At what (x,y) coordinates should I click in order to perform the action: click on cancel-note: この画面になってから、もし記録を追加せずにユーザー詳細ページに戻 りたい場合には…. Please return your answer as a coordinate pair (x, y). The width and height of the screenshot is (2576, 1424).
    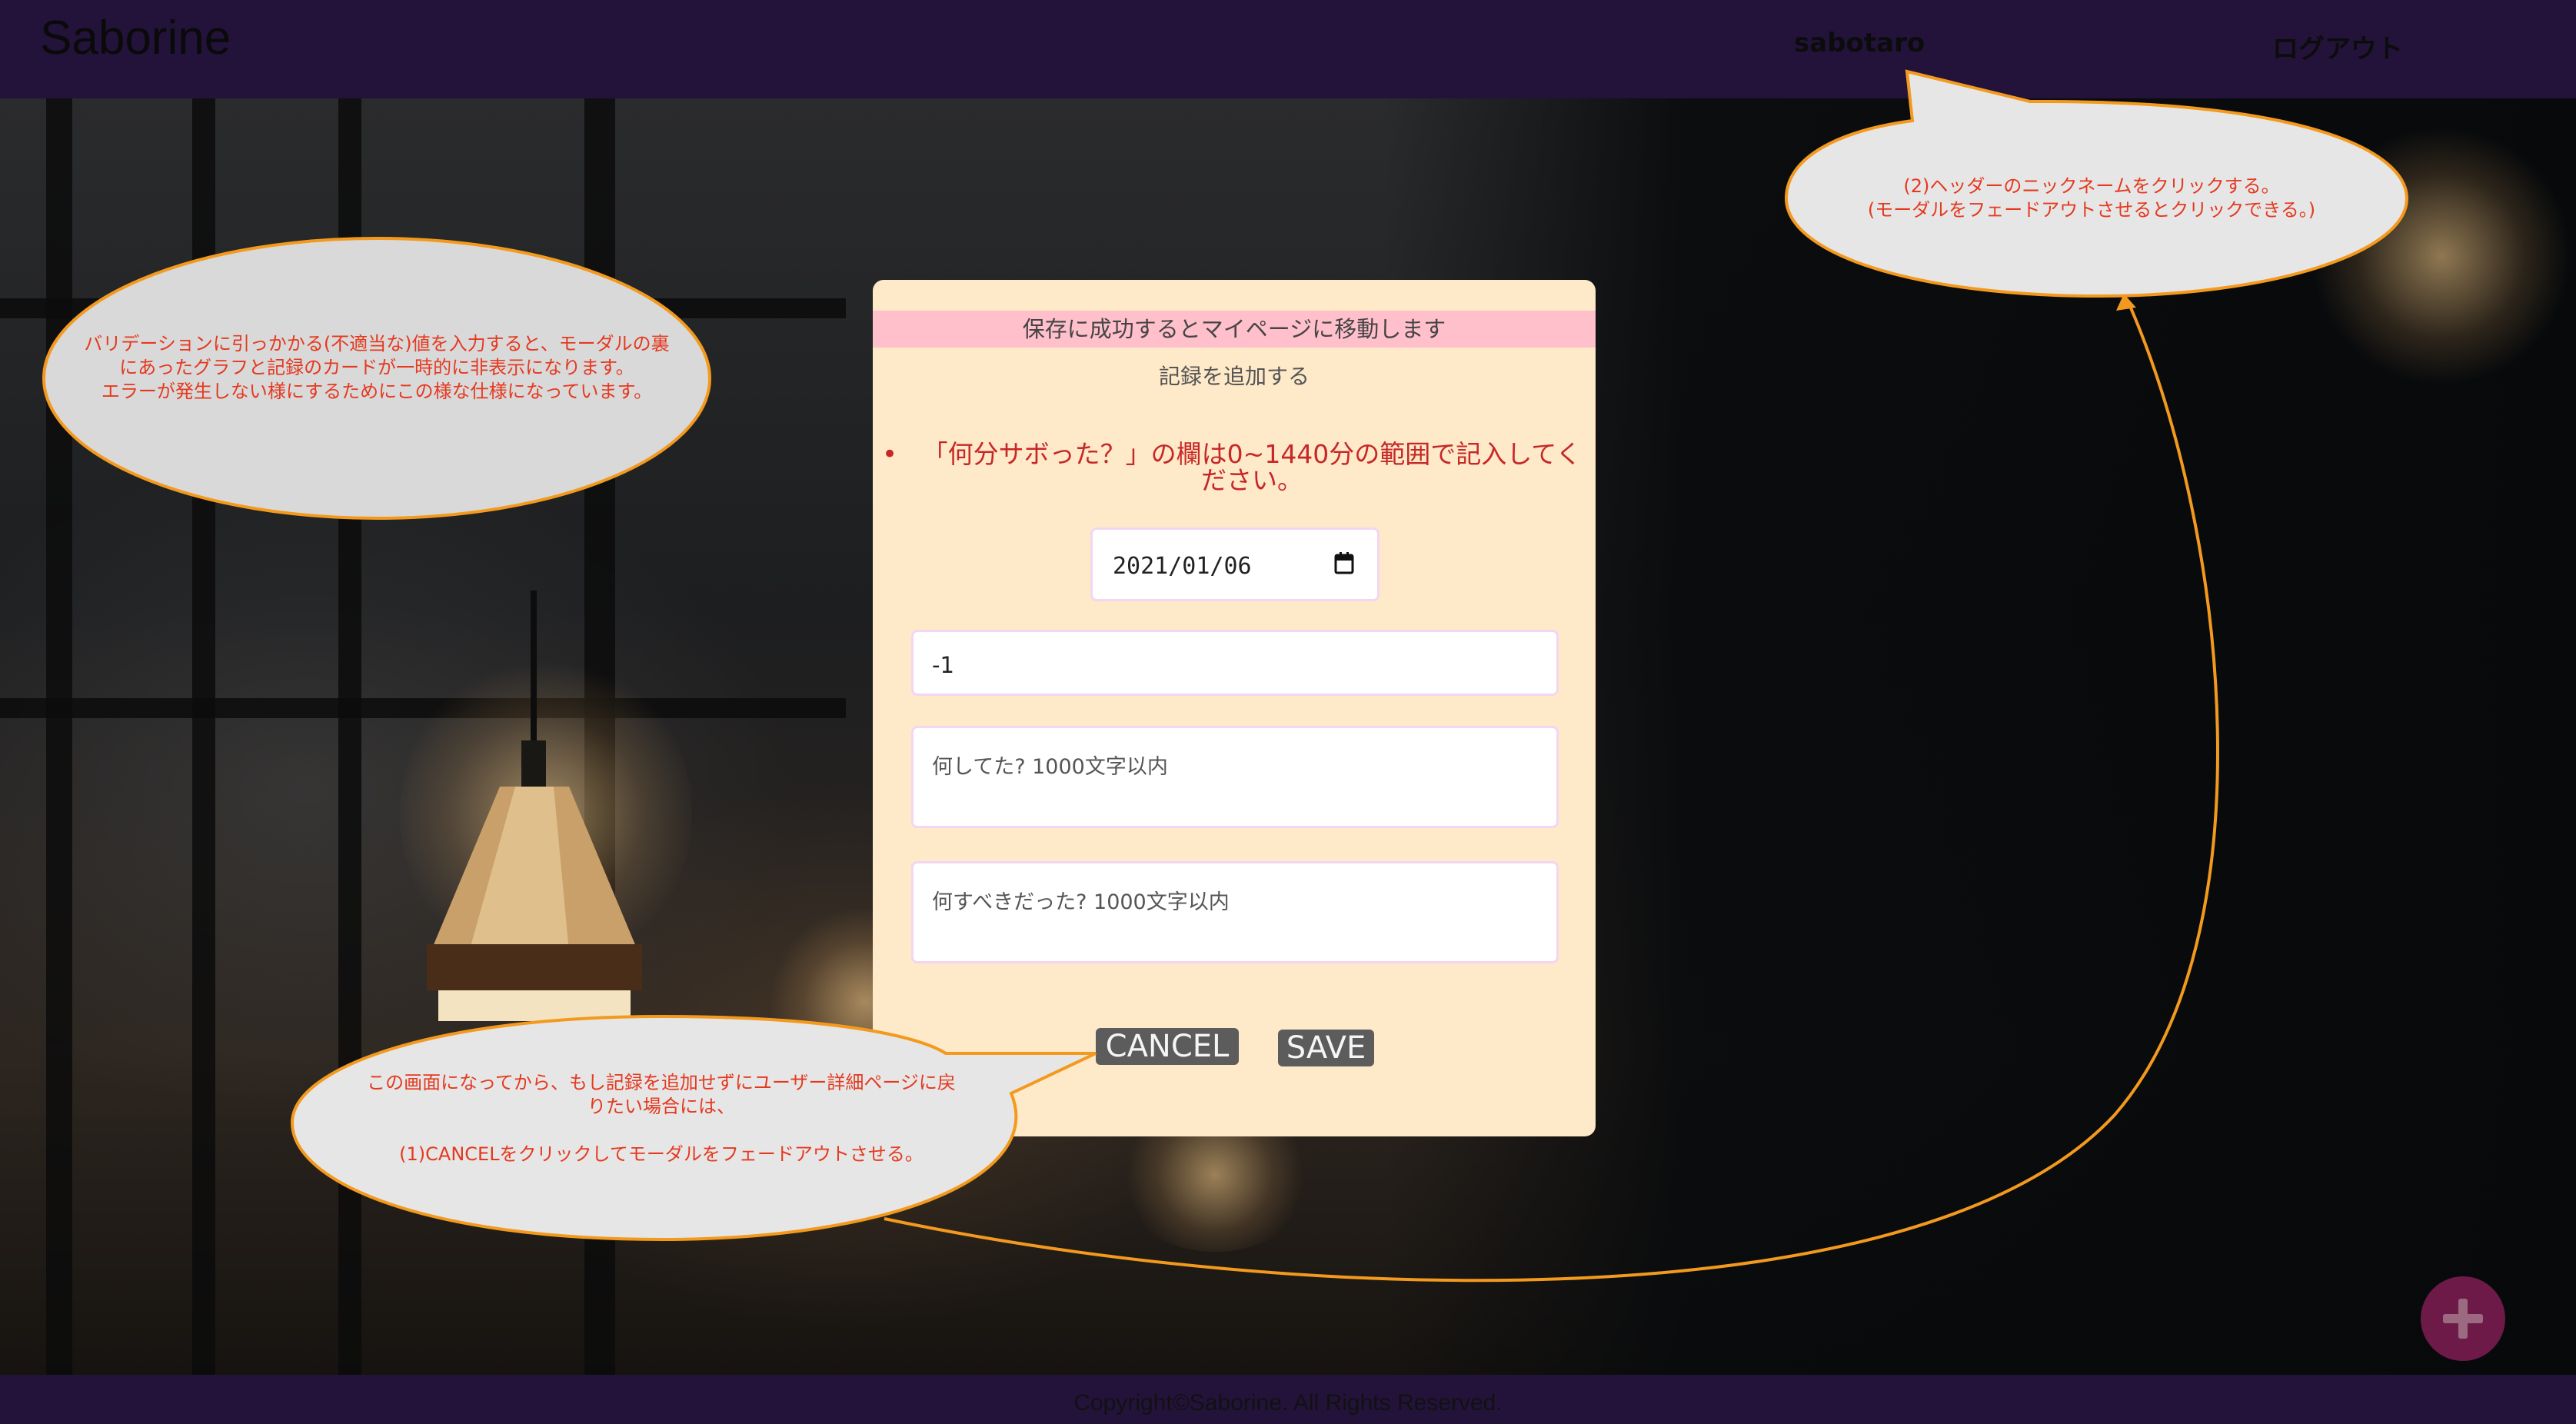
    Looking at the image, I should click on (661, 1118).